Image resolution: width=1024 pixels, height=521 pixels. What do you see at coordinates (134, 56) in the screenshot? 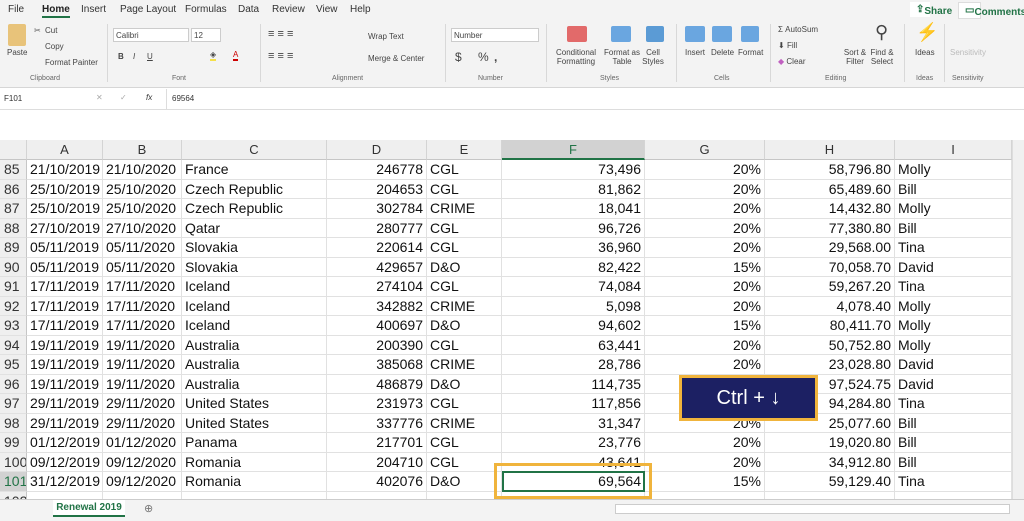
I see `italic-button: I` at bounding box center [134, 56].